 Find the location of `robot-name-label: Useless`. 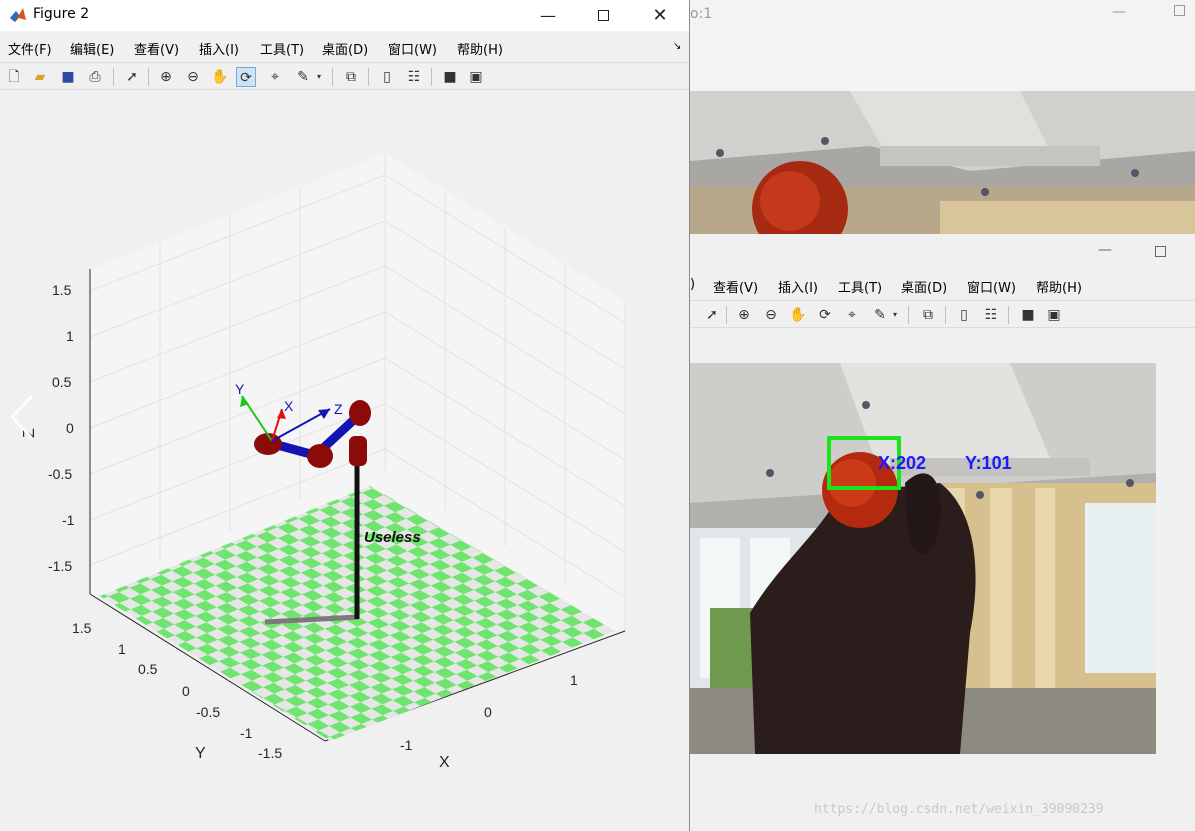

robot-name-label: Useless is located at coordinates (392, 537).